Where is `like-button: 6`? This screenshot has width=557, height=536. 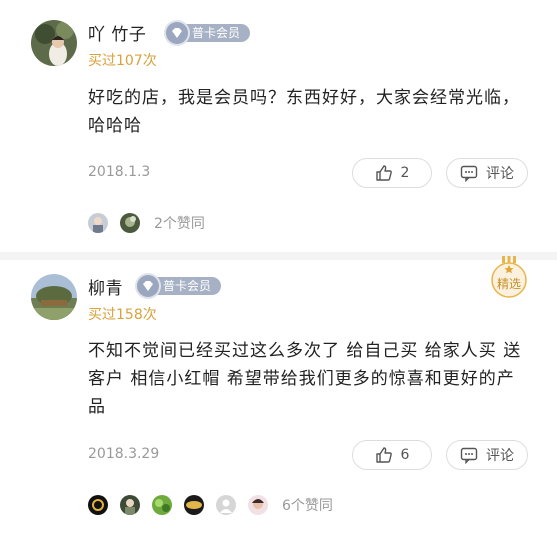 like-button: 6 is located at coordinates (392, 455).